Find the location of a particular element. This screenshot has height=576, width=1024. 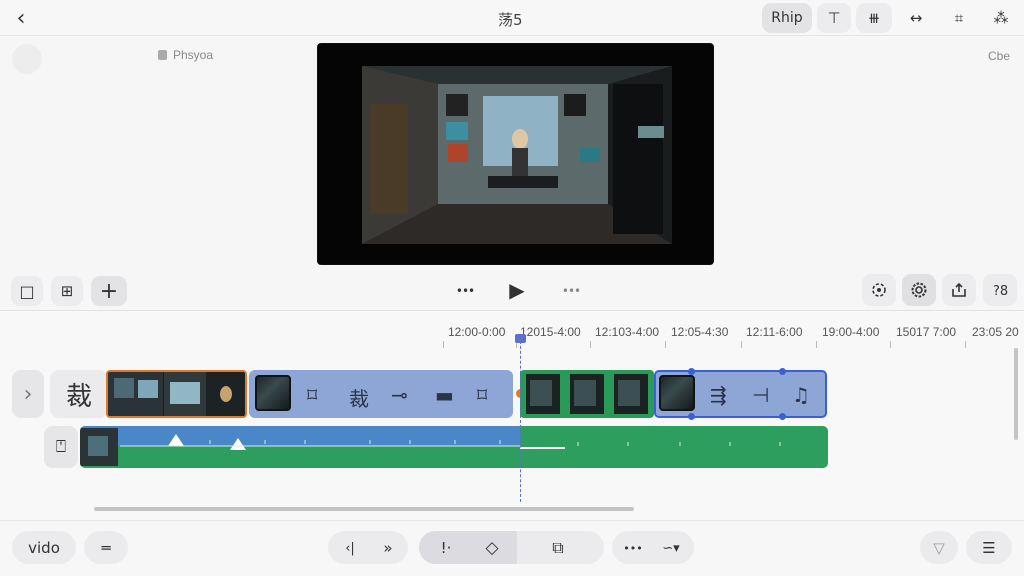

filter-button: ▽ is located at coordinates (939, 547).